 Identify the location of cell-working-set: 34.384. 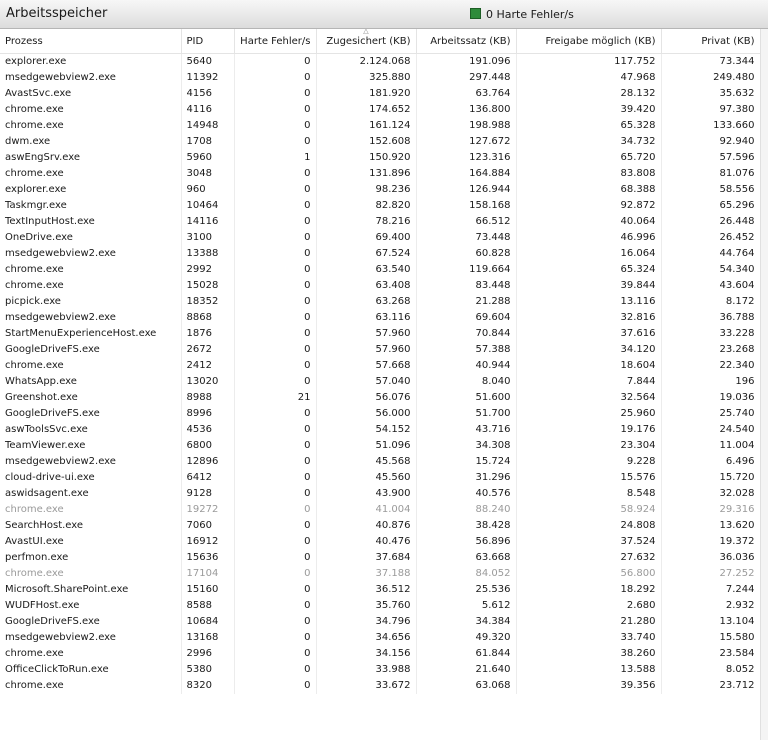
(466, 622).